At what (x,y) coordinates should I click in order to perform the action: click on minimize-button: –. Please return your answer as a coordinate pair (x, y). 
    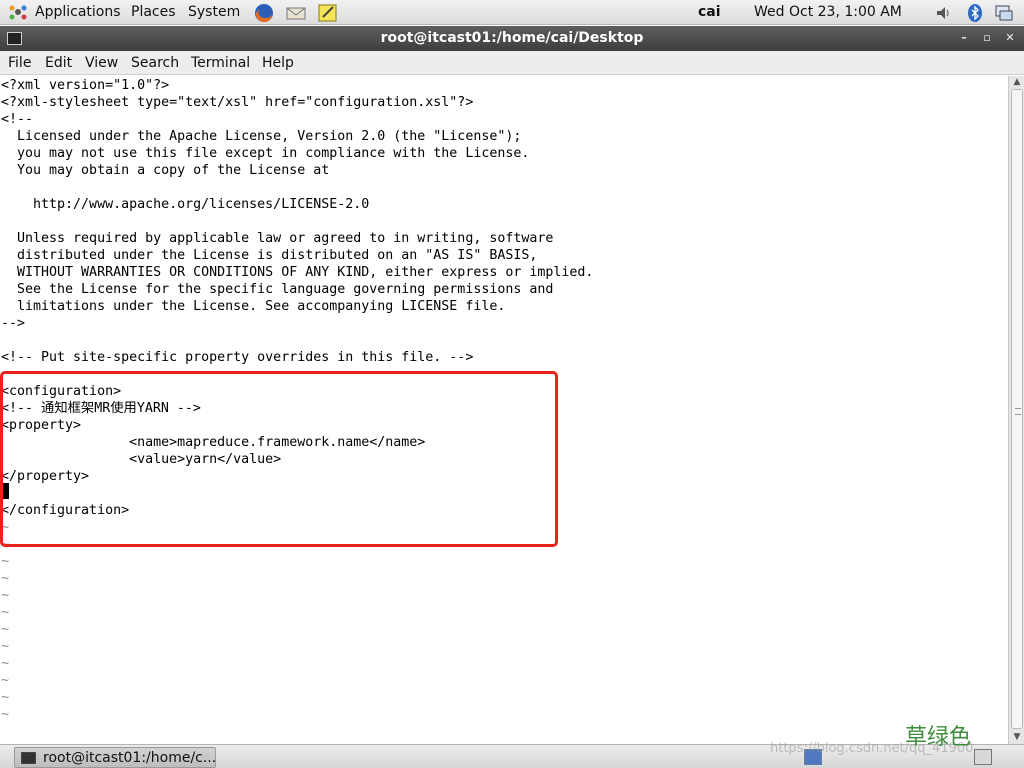
    Looking at the image, I should click on (964, 38).